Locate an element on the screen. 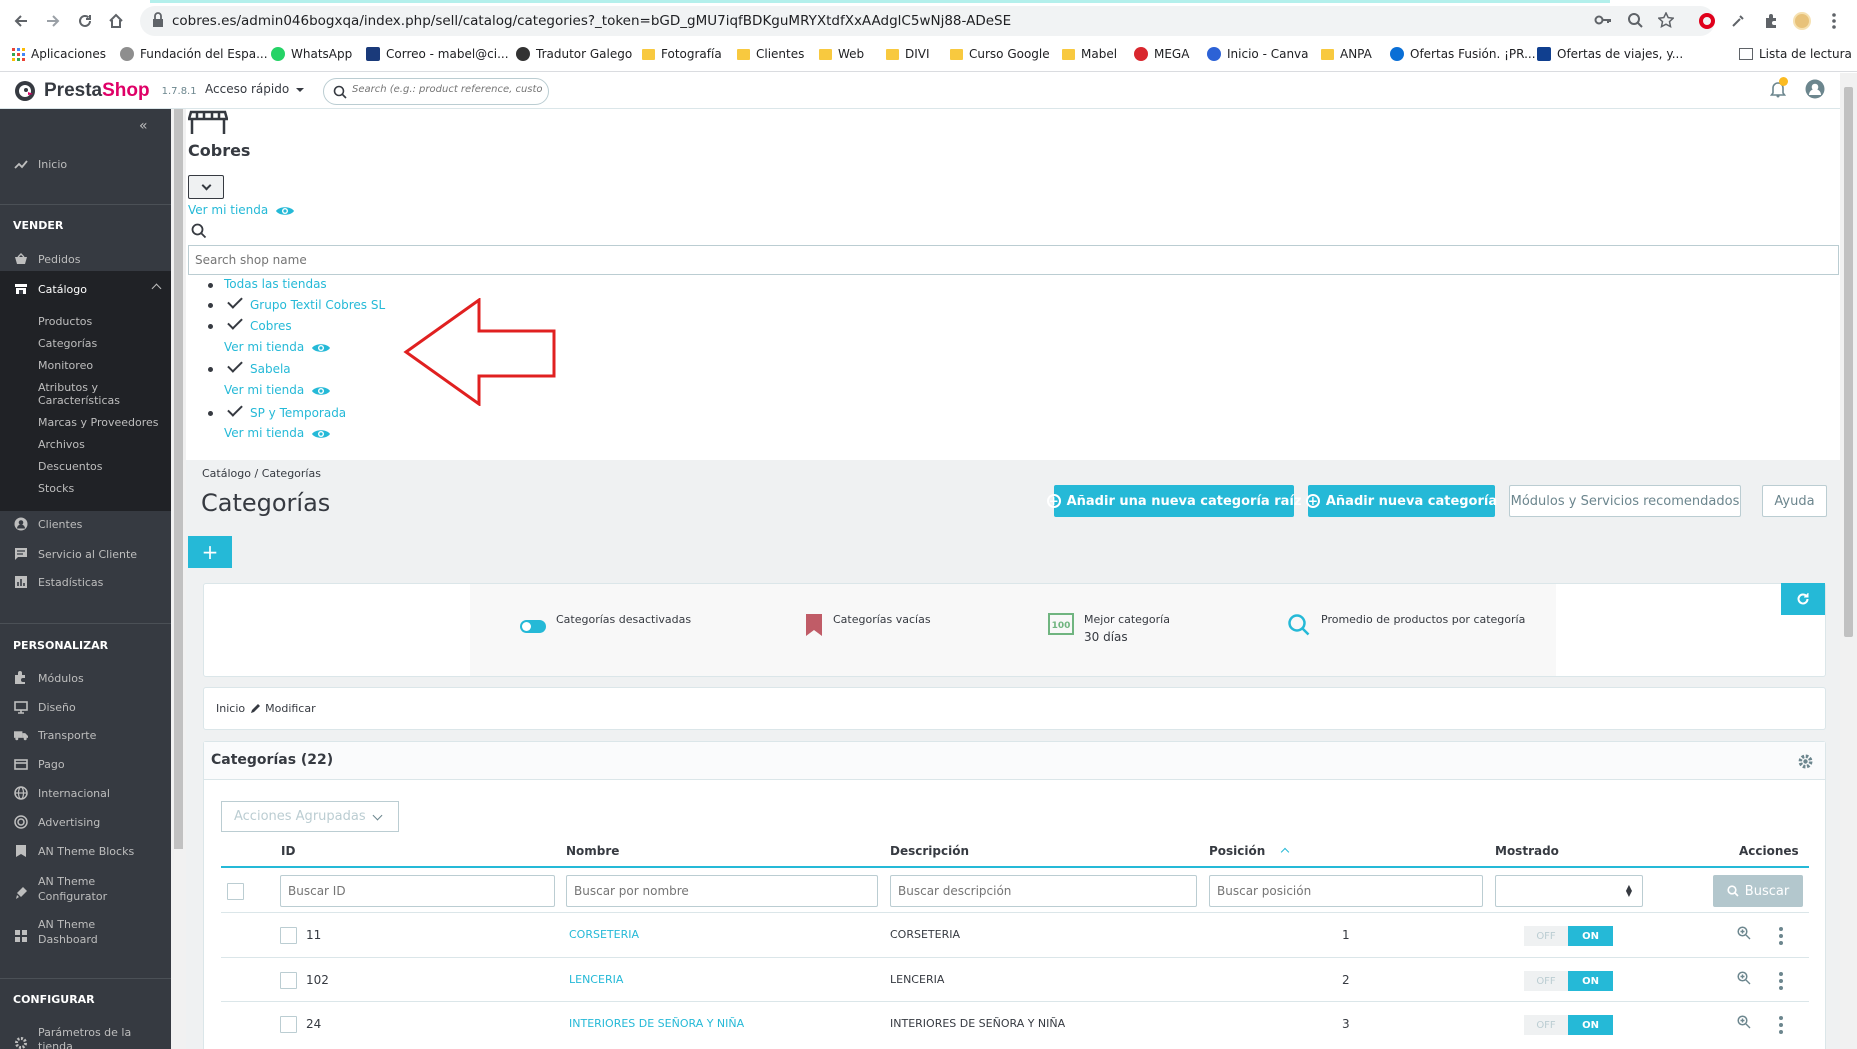 Image resolution: width=1857 pixels, height=1049 pixels. zoom-icon is located at coordinates (1635, 21).